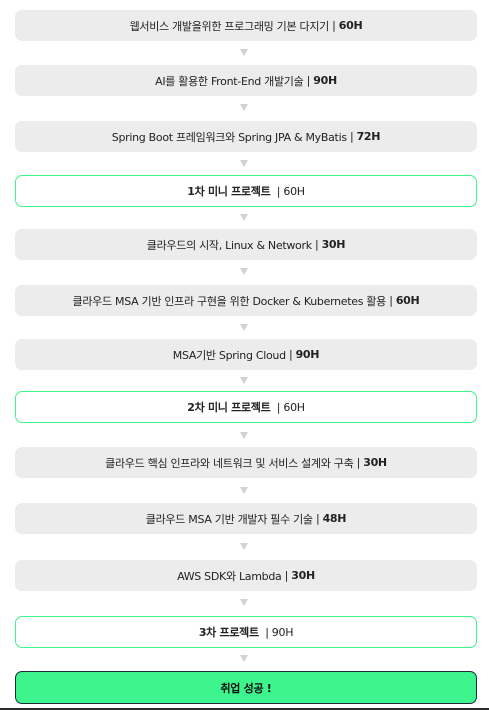  I want to click on step-mini-project-1: 1차 미니 프로젝트 | 60H, so click(246, 191).